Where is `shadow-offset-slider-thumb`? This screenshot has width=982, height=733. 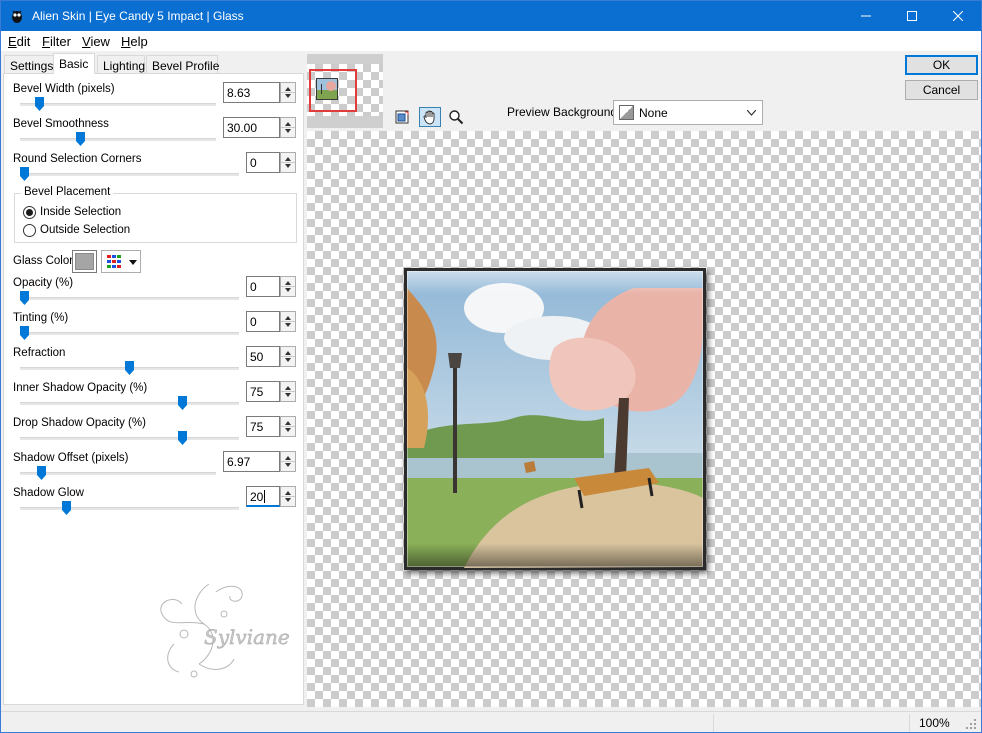 shadow-offset-slider-thumb is located at coordinates (41, 473).